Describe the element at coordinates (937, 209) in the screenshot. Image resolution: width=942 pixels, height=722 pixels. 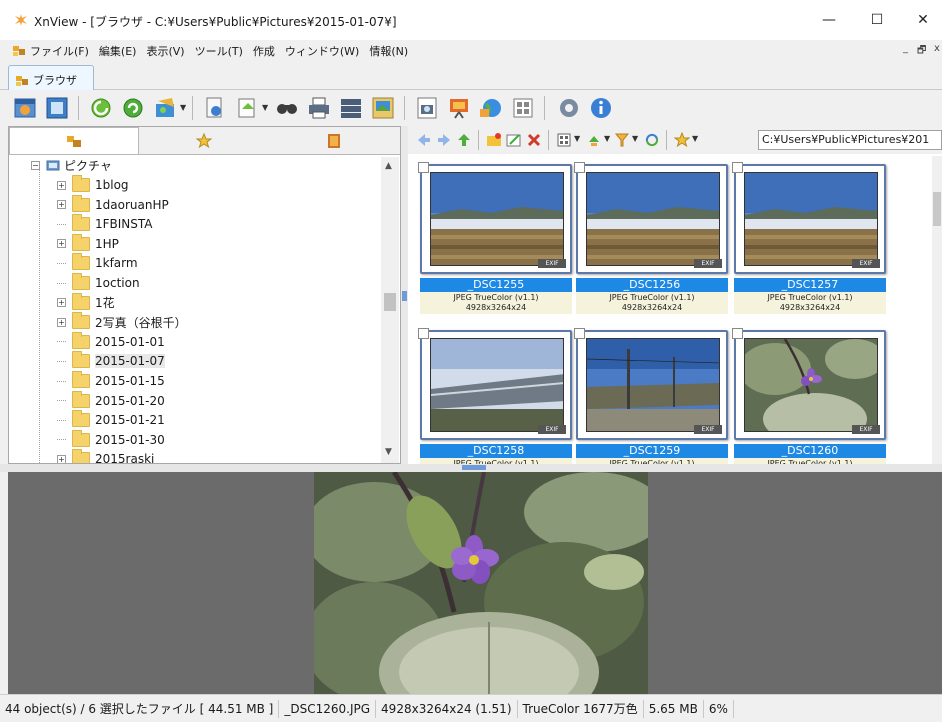
I see `thumbnail-scroll-thumb` at that location.